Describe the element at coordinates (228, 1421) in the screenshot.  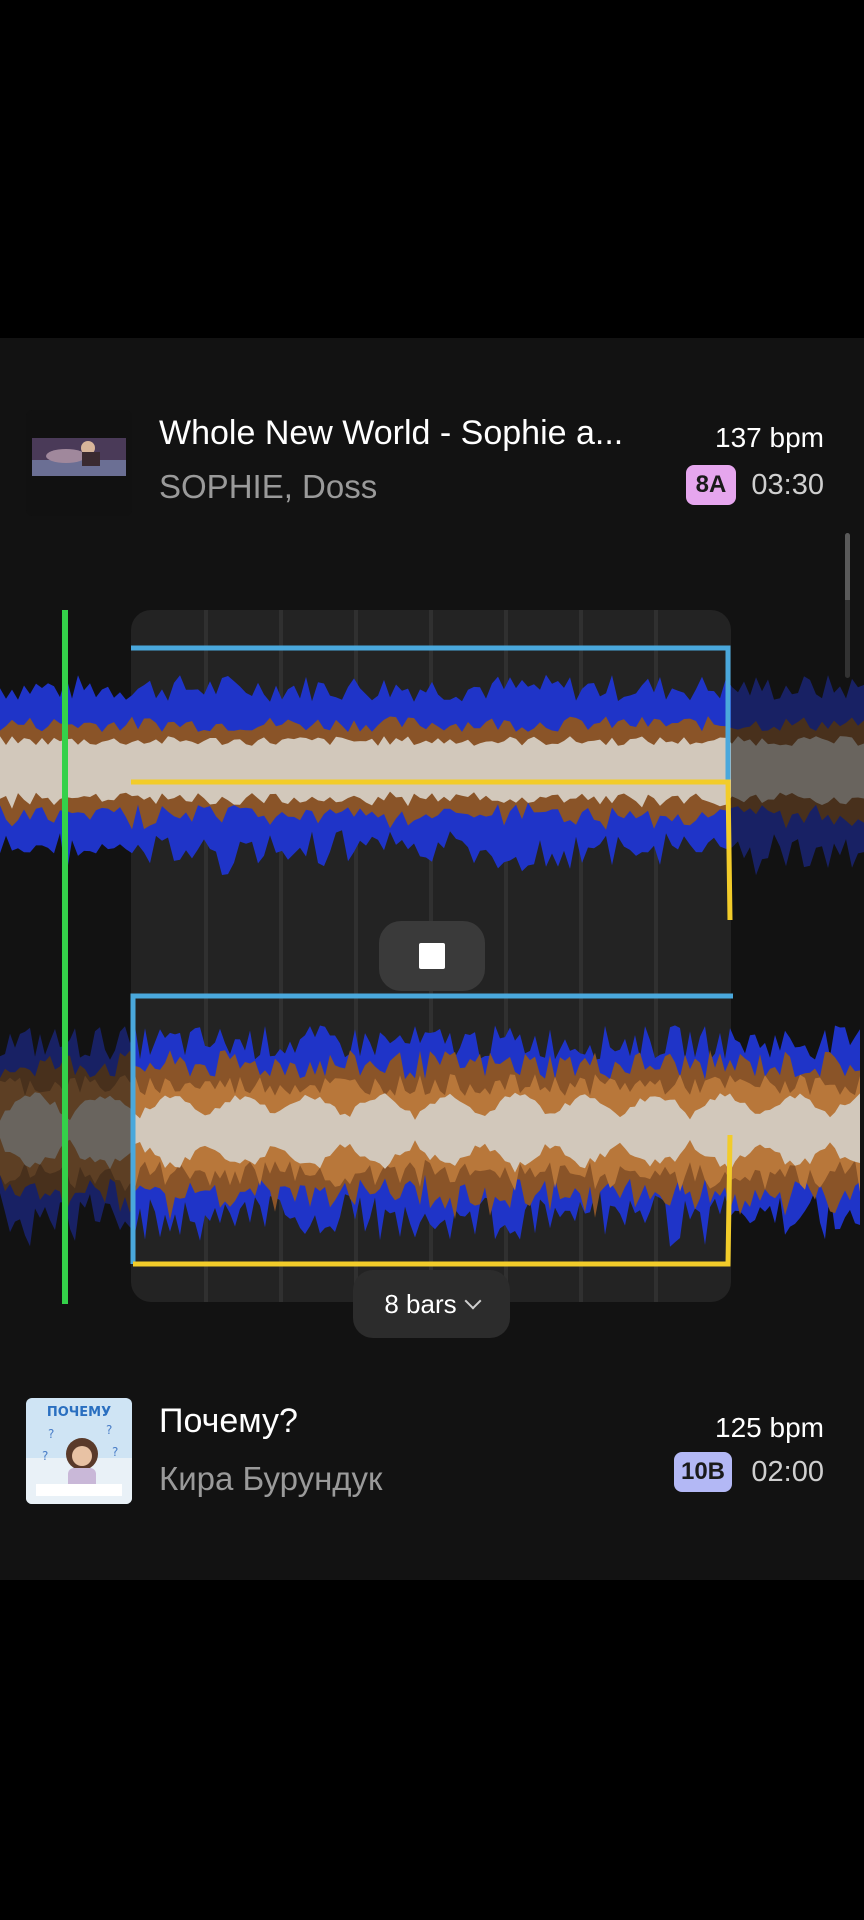
I see `track-title: Почему?` at that location.